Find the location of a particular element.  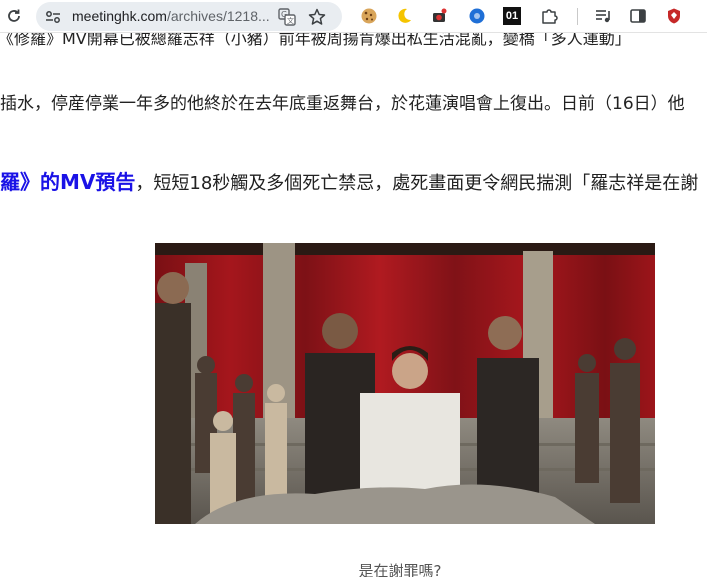

puzzle-icon is located at coordinates (549, 16).